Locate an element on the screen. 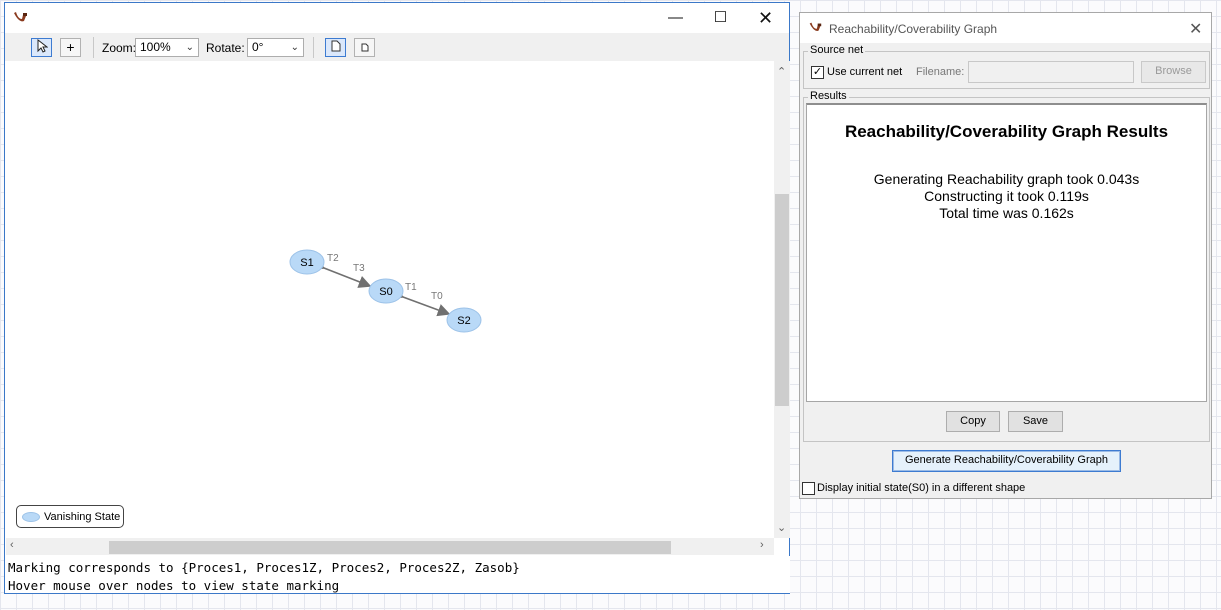 The height and width of the screenshot is (610, 1221). vertical-scrollbar: ⌃ ⌄ is located at coordinates (782, 299).